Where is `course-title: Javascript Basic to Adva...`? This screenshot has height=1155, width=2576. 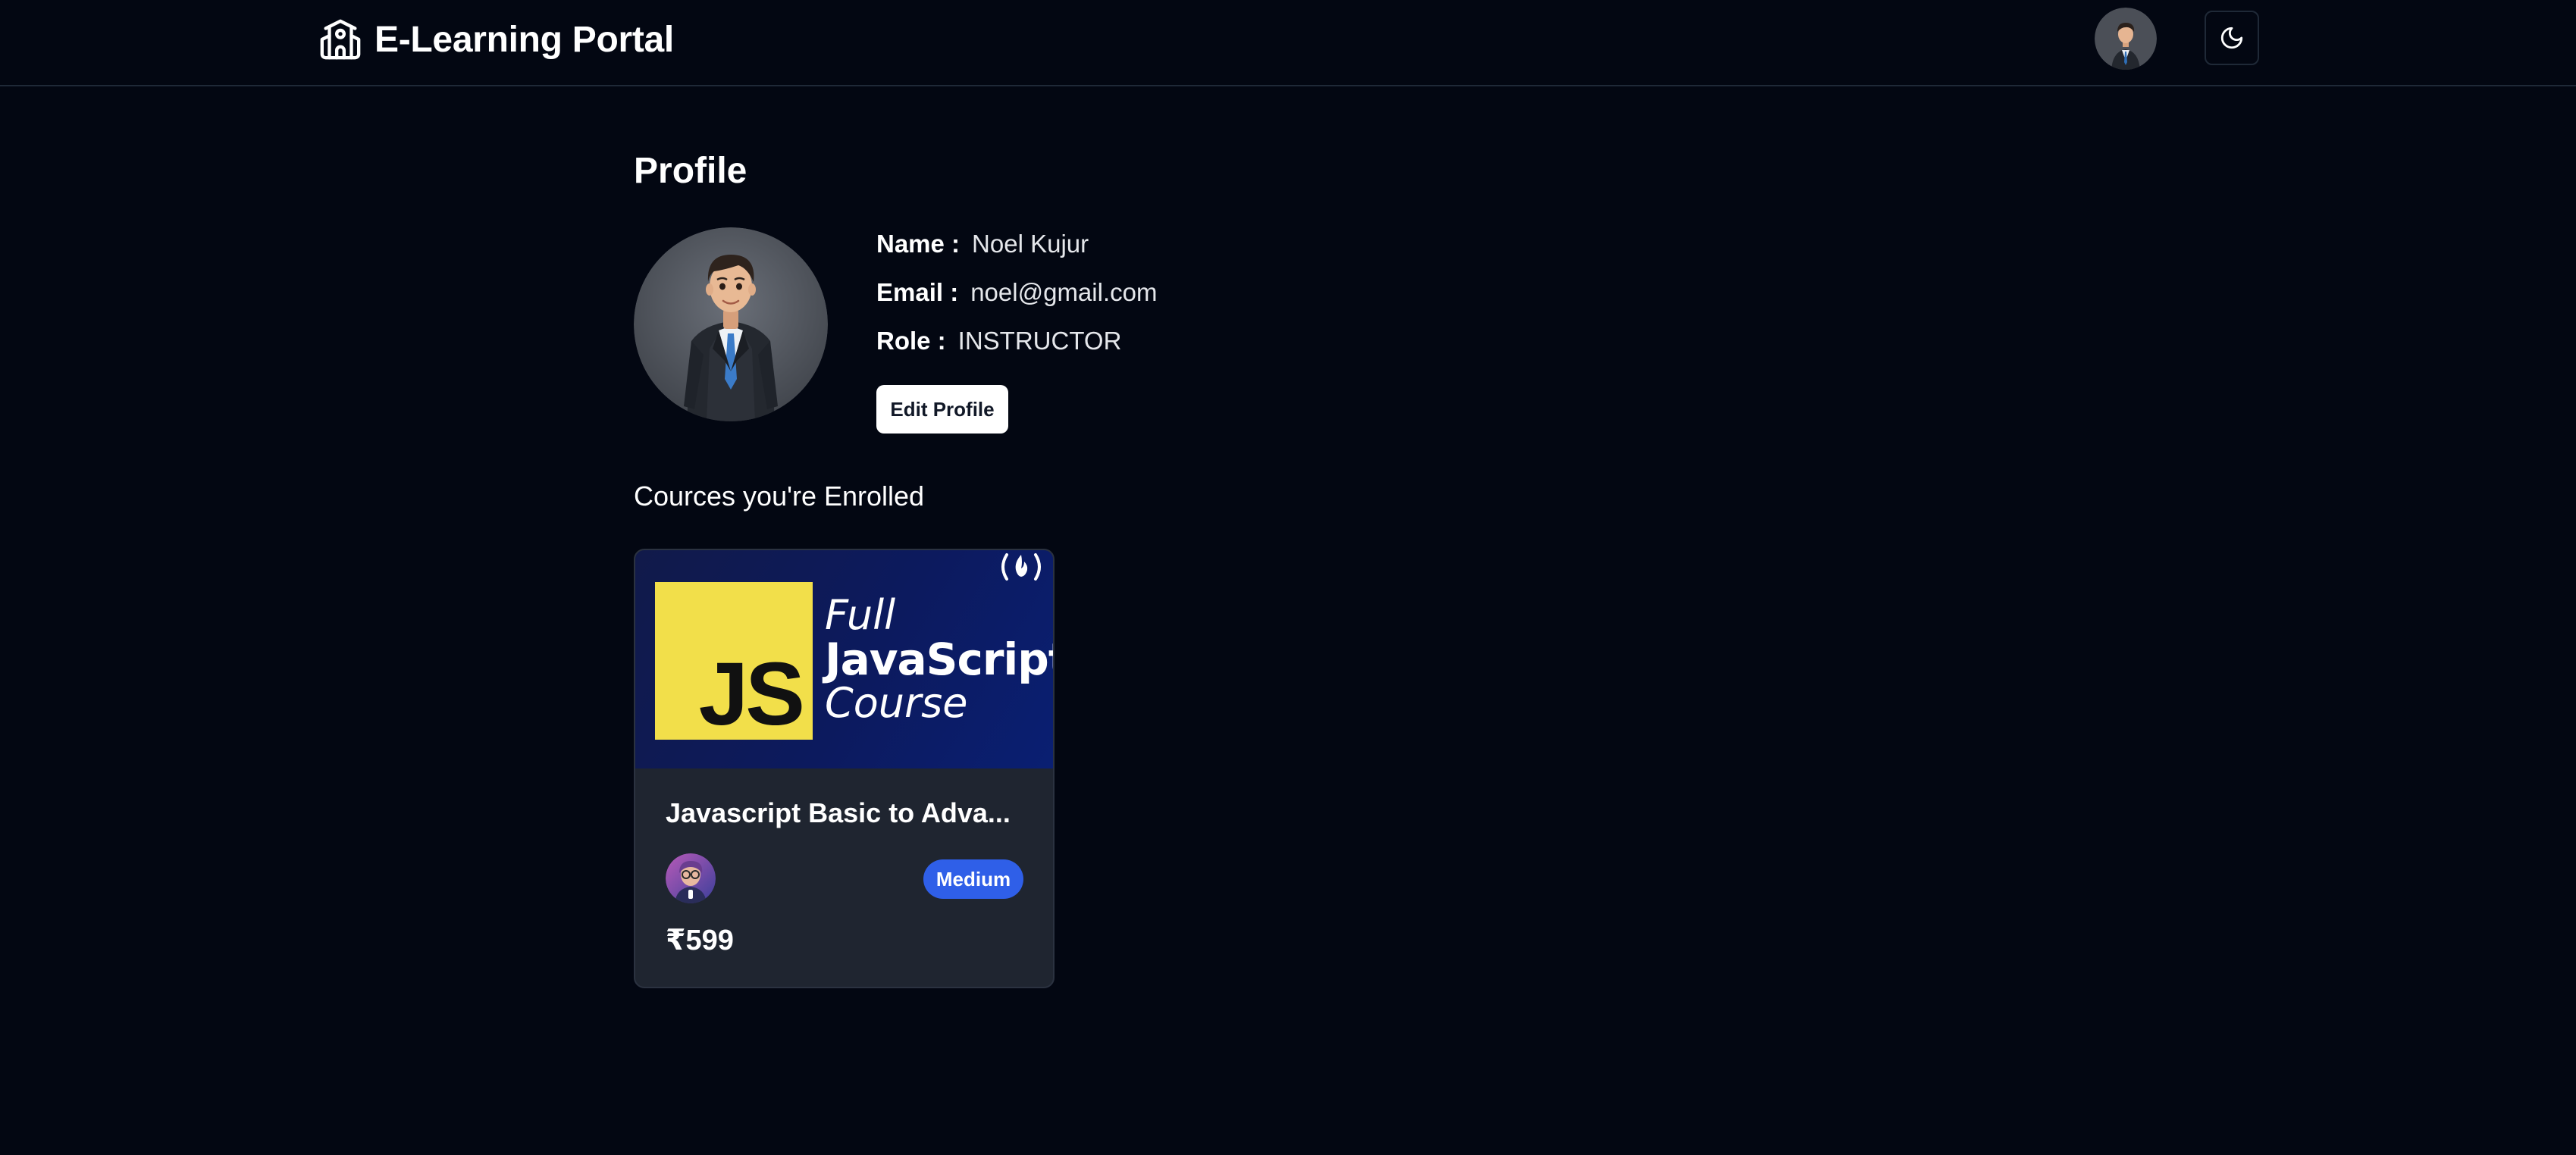 course-title: Javascript Basic to Adva... is located at coordinates (838, 812).